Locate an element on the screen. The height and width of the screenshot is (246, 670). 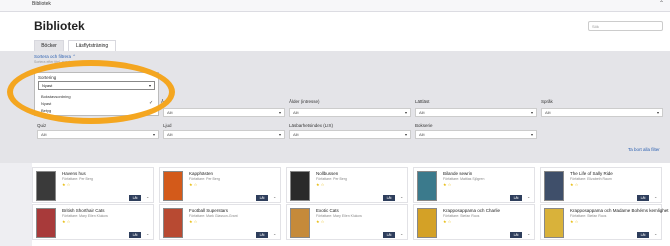
filter-label-easy-read: Lättläst is located at coordinates (422, 101).